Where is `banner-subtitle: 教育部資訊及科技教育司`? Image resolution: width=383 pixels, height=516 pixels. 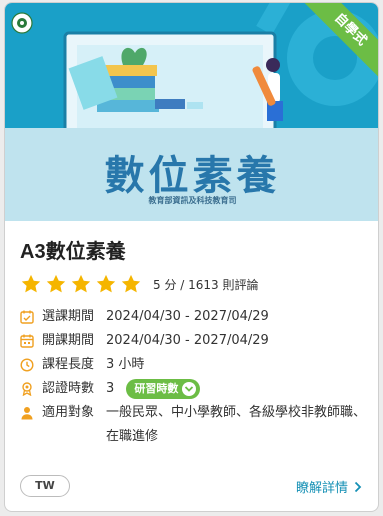 banner-subtitle: 教育部資訊及科技教育司 is located at coordinates (192, 200).